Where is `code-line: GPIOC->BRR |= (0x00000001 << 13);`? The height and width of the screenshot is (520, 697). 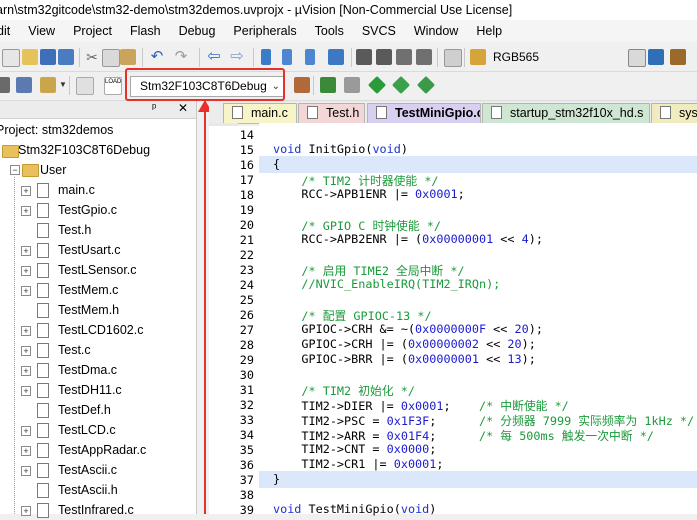
code-line: GPIOC->BRR |= (0x00000001 << 13); is located at coordinates (404, 359).